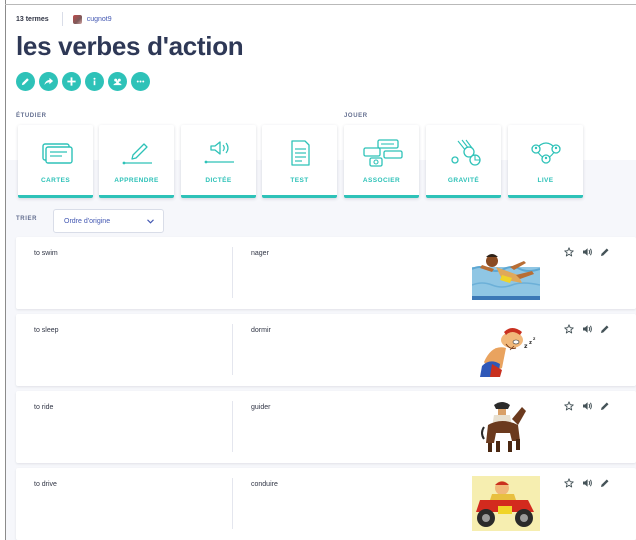  I want to click on add-button, so click(71, 81).